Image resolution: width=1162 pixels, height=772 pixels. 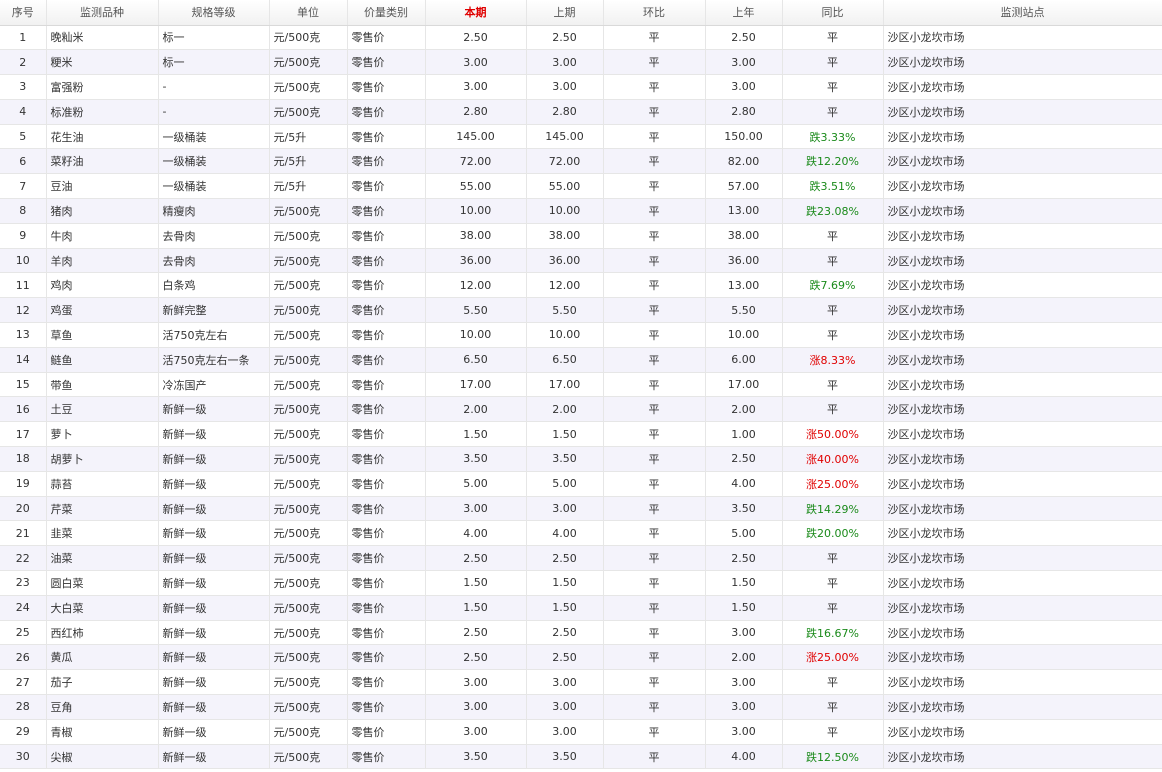 What do you see at coordinates (581, 558) in the screenshot?
I see `table-row: 22 油菜 新鲜一级 元/500克 零售价 2.50 2.50 平 2.50 平沙区小龙坎市场` at bounding box center [581, 558].